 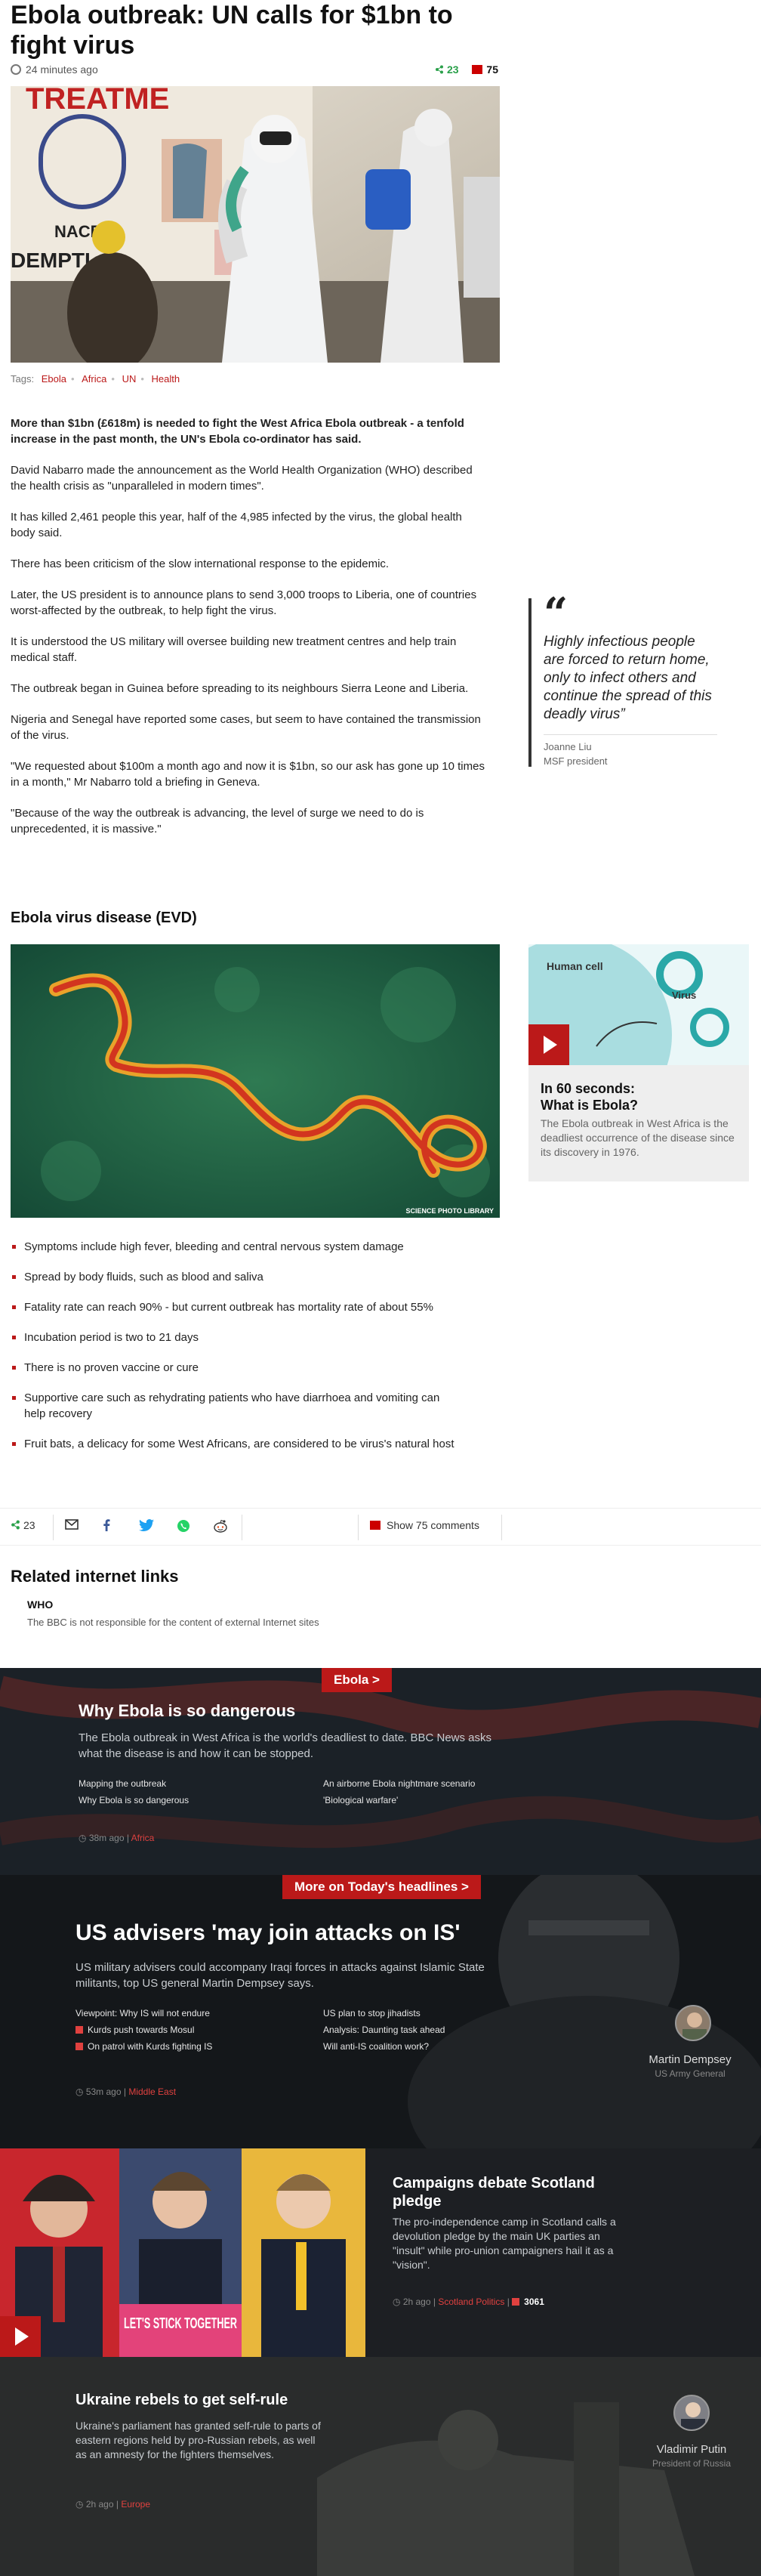 I want to click on feature-time: 53m ago, so click(x=103, y=2091).